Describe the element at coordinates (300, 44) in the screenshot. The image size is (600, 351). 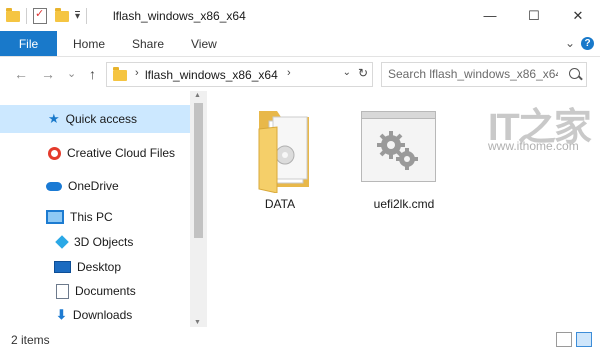
I see `ribbon: File Home Share View ⌄ ?` at that location.